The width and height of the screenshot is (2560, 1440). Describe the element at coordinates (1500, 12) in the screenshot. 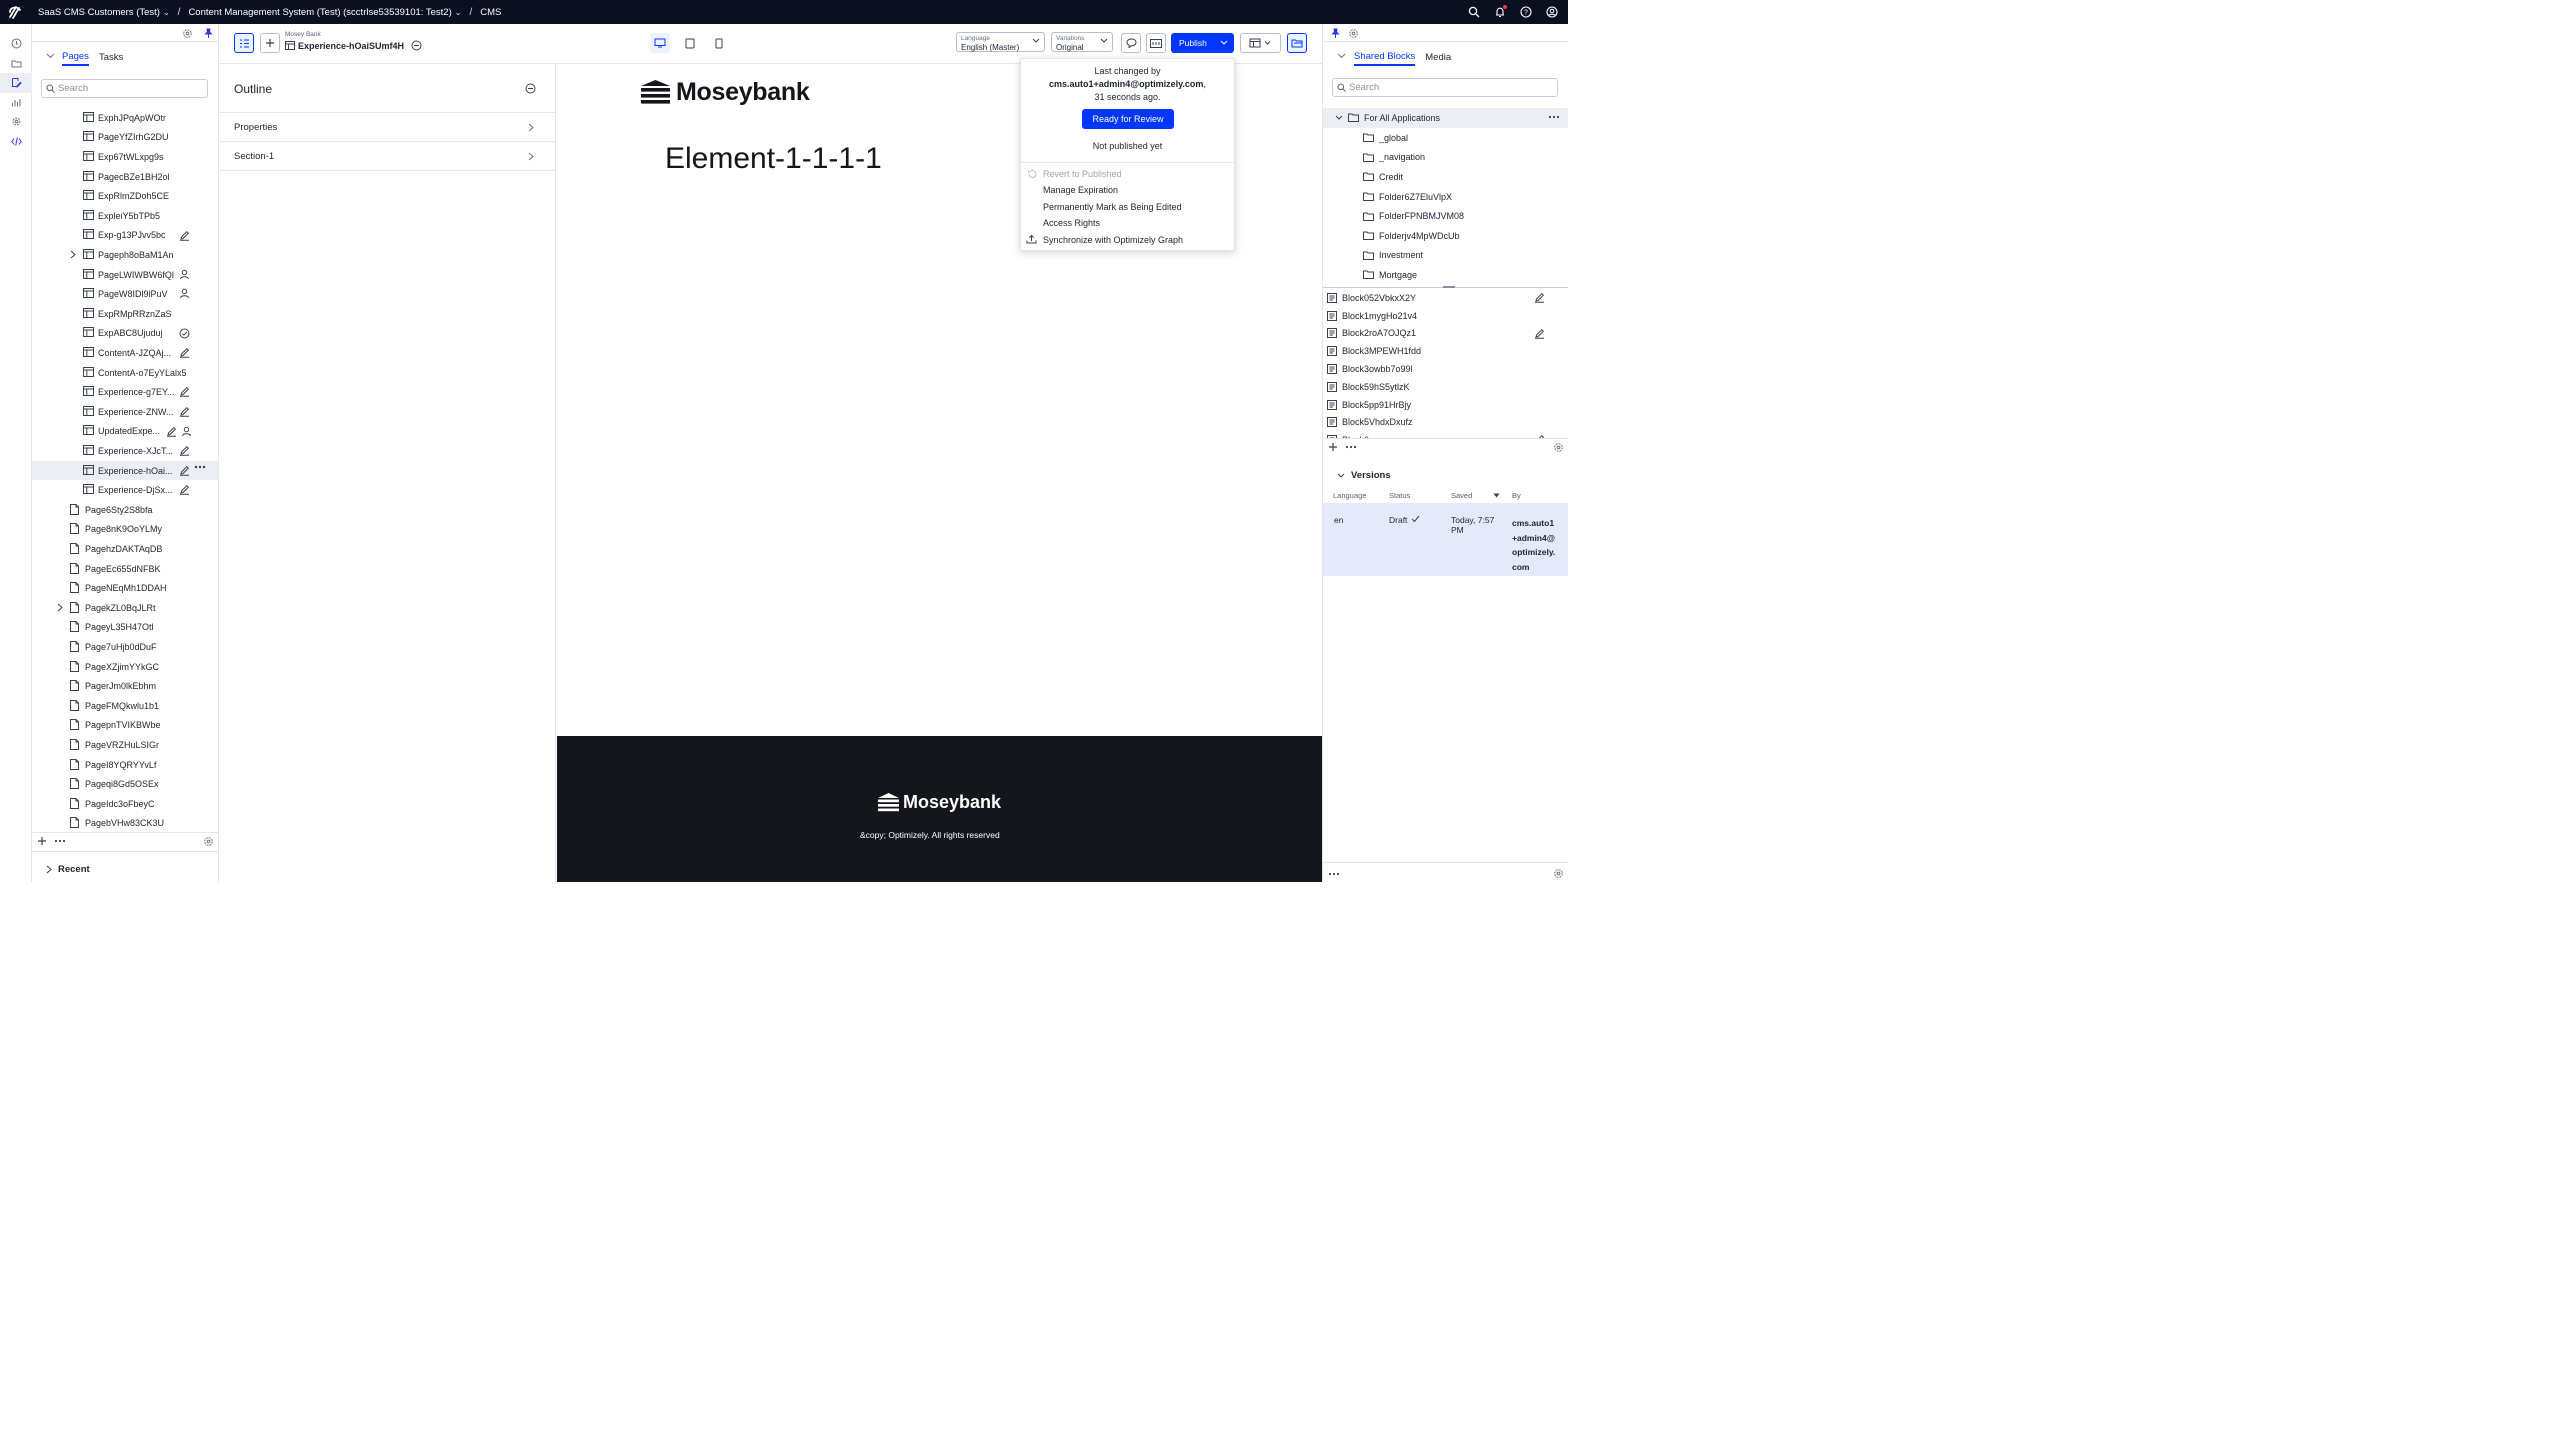

I see `notifications-bell-icon` at that location.